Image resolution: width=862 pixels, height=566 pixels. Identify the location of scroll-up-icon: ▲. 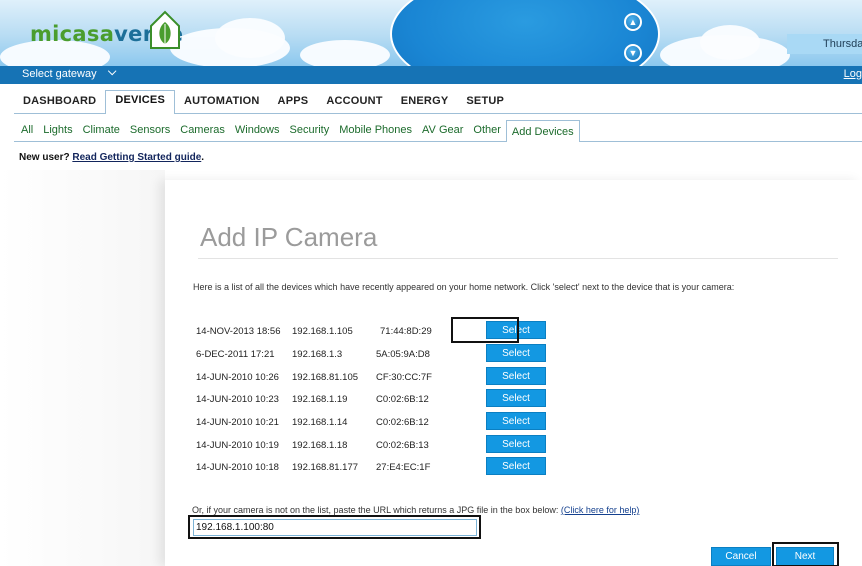
(633, 22).